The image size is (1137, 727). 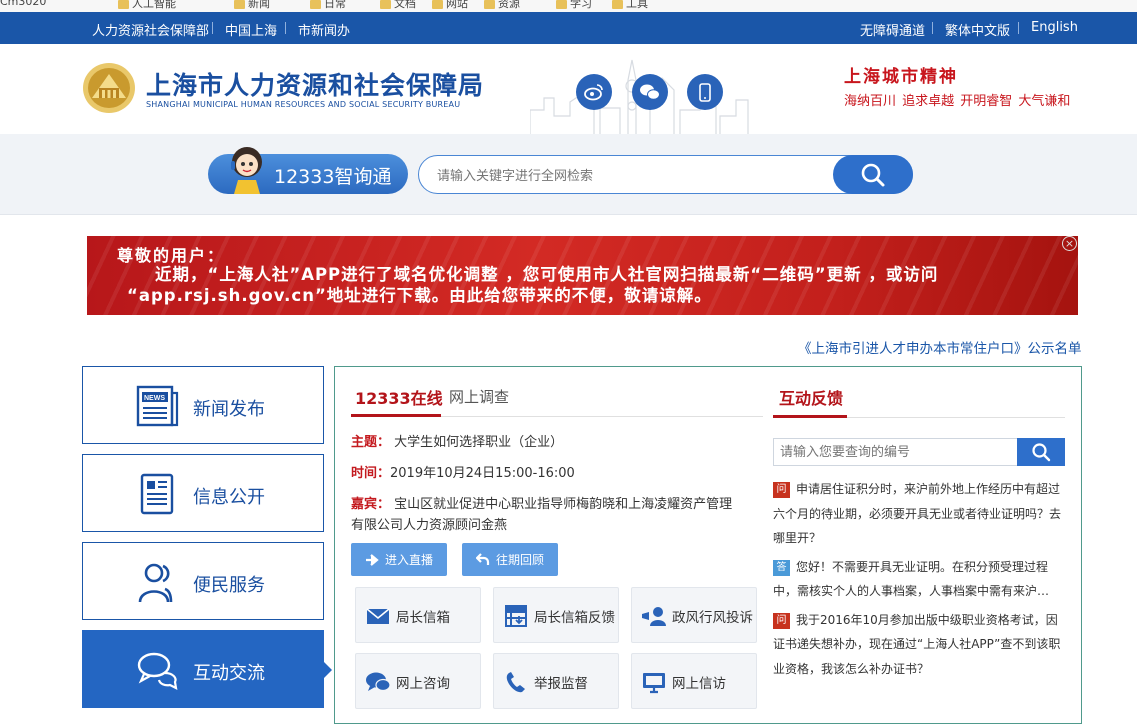 What do you see at coordinates (203, 405) in the screenshot?
I see `nav-news-release: NEWS 新闻发布` at bounding box center [203, 405].